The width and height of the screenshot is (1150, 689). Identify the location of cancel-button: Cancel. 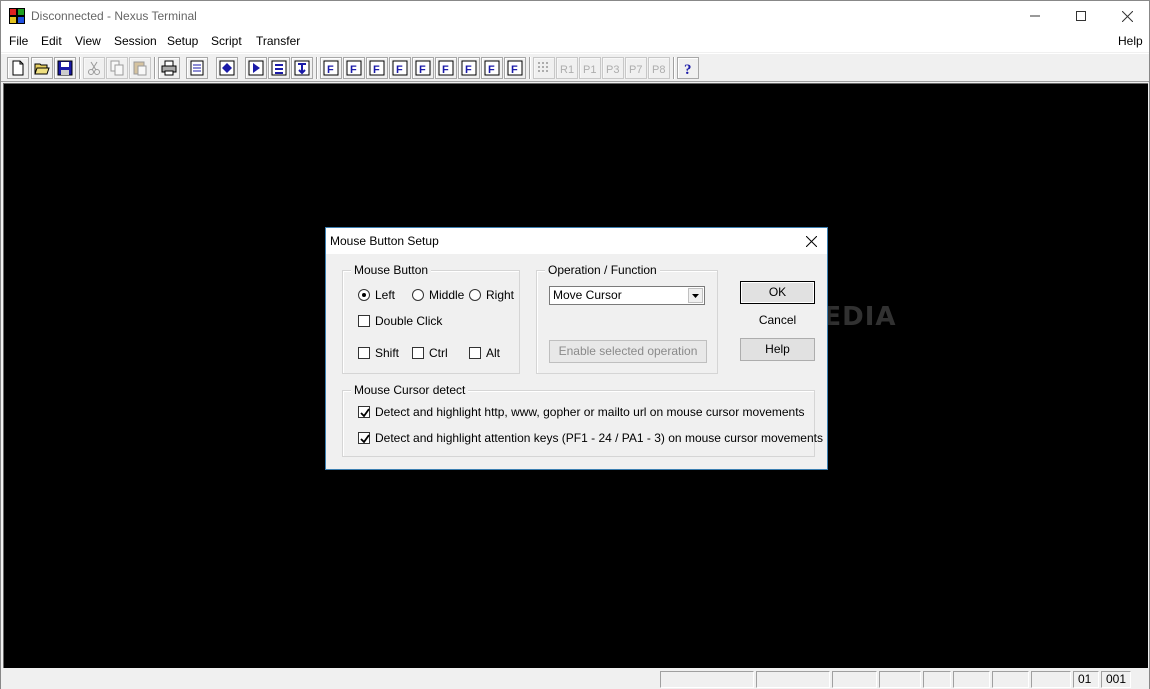
(777, 320).